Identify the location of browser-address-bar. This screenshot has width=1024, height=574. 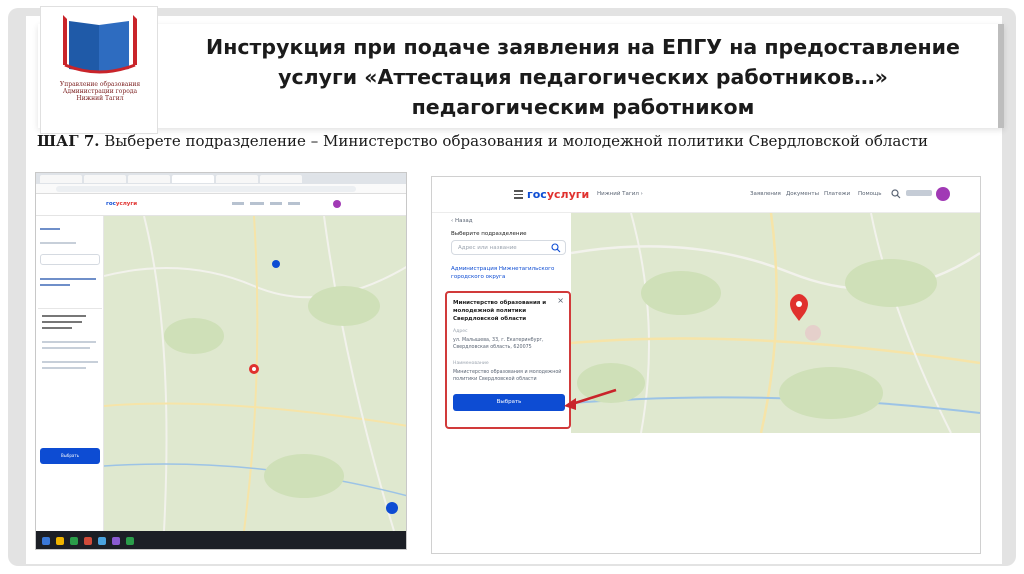
(221, 189).